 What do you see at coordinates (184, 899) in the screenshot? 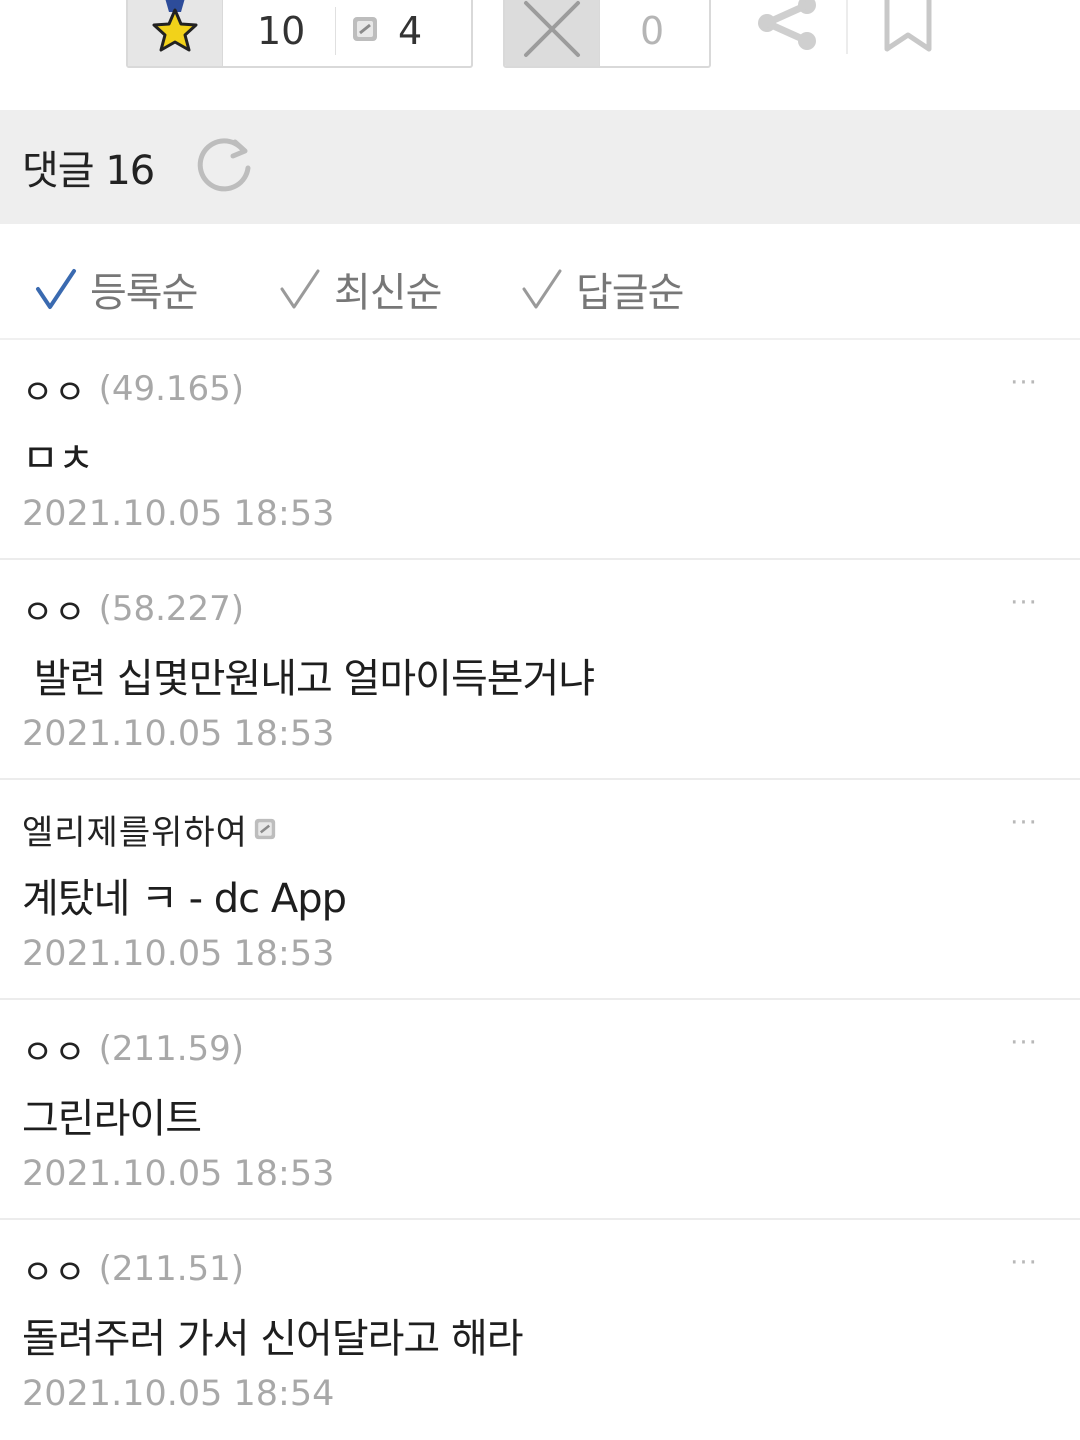
I see `comment-body: 계탔네 ㅋ - dc App` at bounding box center [184, 899].